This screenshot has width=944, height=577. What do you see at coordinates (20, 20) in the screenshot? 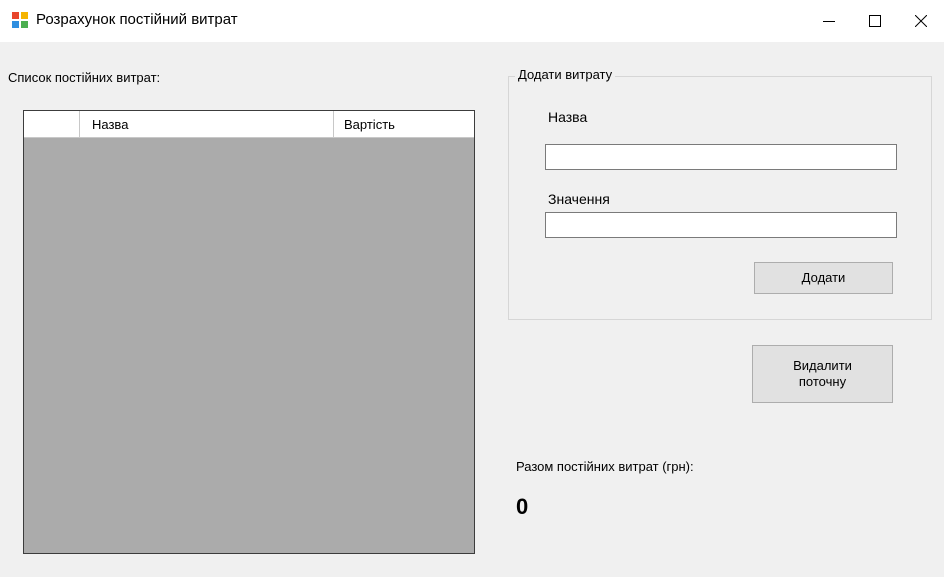
I see `app-icon` at bounding box center [20, 20].